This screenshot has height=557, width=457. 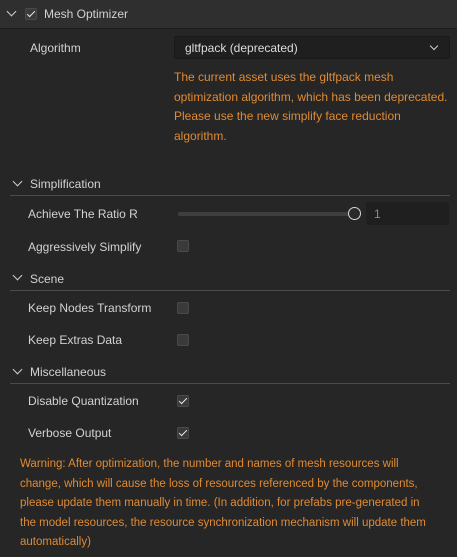 I want to click on disable-quantization-label: Disable Quantization, so click(x=83, y=401).